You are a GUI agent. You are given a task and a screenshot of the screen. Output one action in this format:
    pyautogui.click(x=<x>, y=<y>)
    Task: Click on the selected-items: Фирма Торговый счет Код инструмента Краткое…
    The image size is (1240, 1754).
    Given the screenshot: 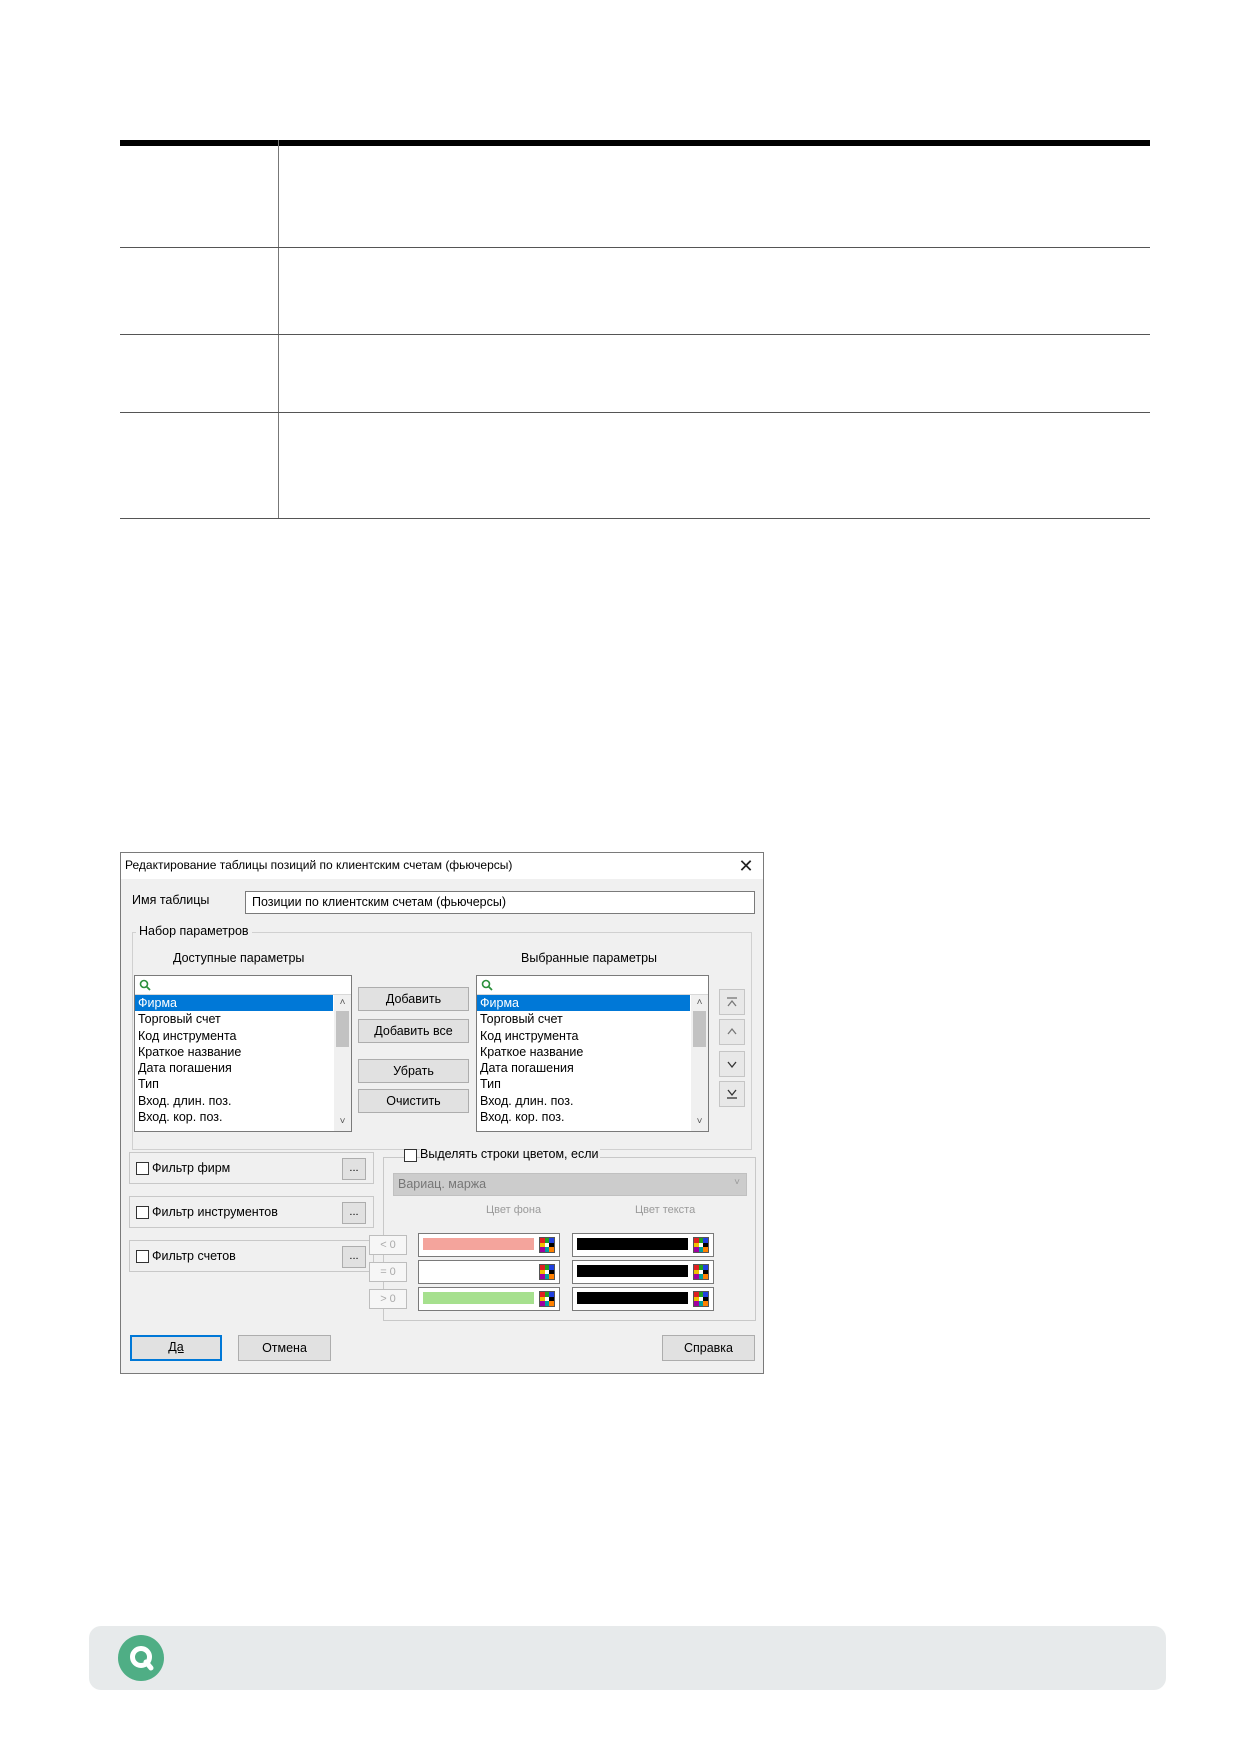 What is the action you would take?
    pyautogui.click(x=592, y=1060)
    